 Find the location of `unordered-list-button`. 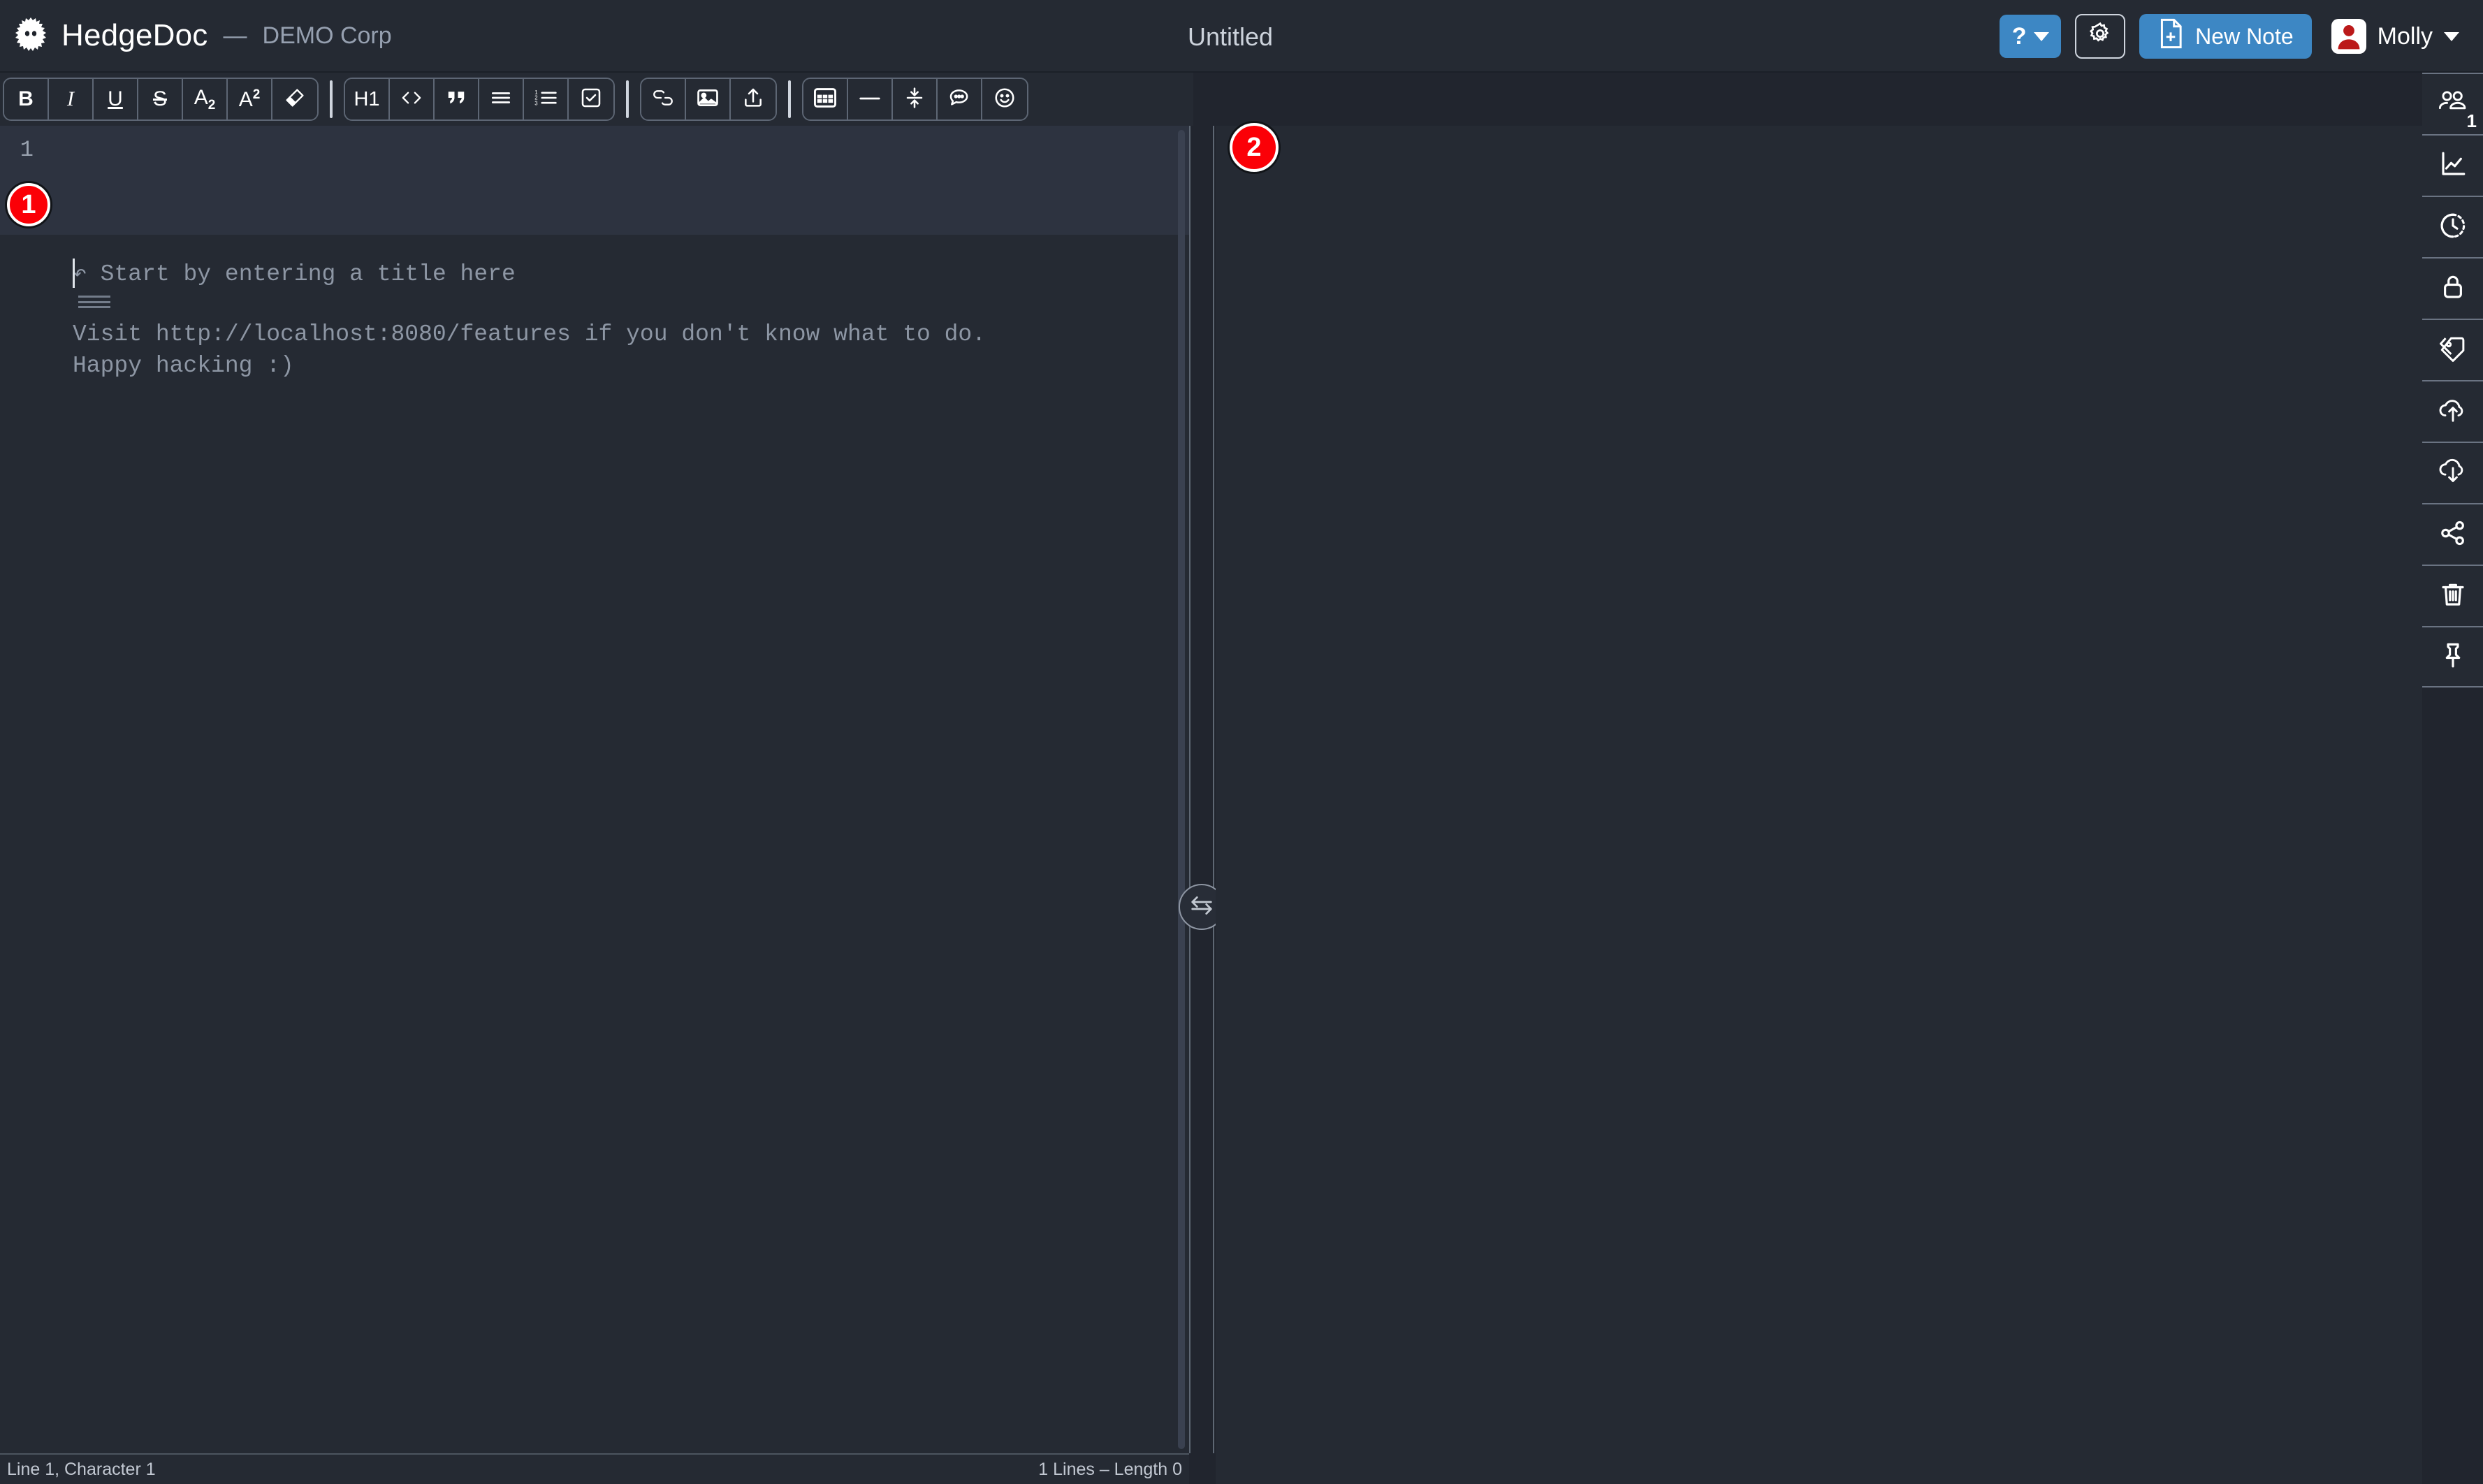

unordered-list-button is located at coordinates (501, 99).